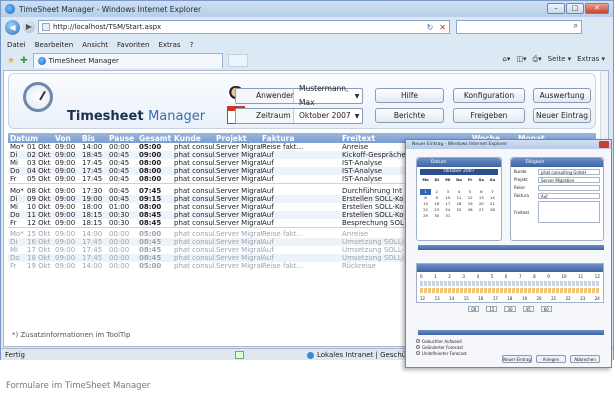  I want to click on neuer-eintrag-button: Neuer Eintrag, so click(562, 115).